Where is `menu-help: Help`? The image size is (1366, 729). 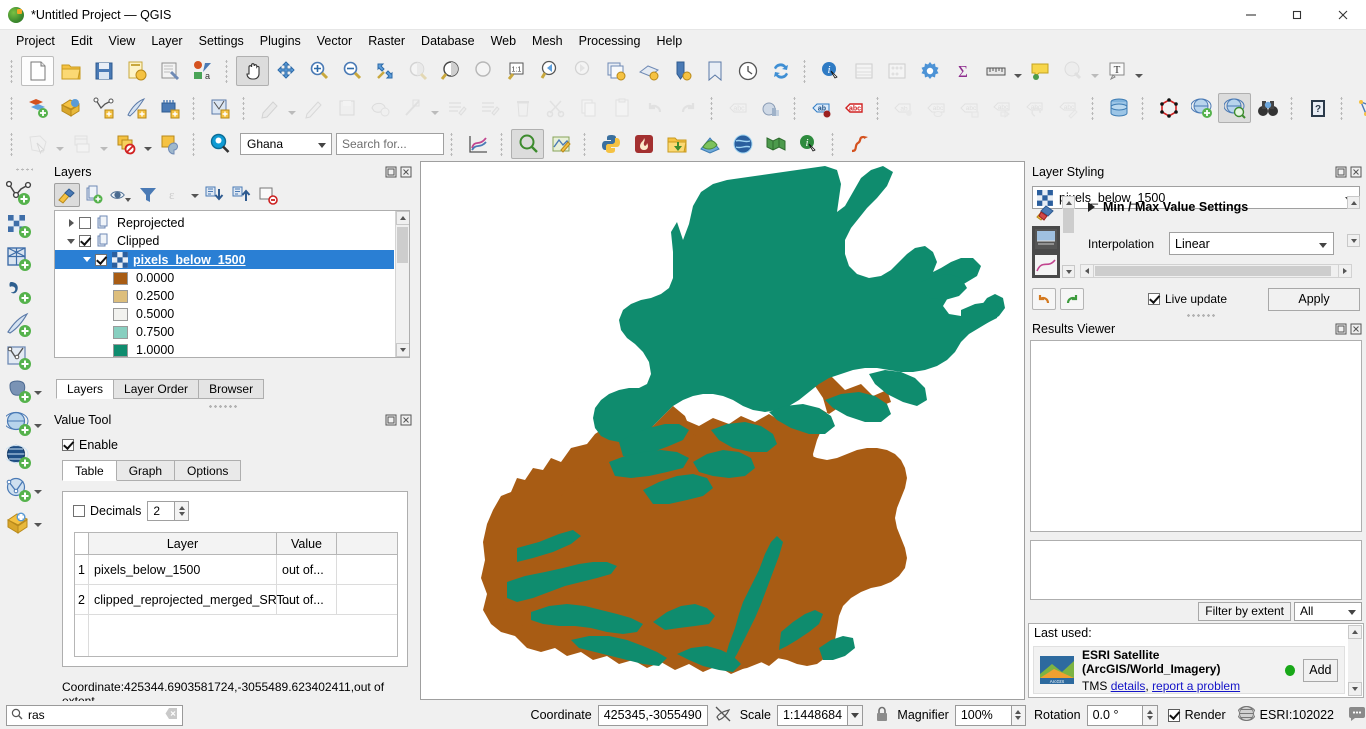
menu-help: Help is located at coordinates (669, 41).